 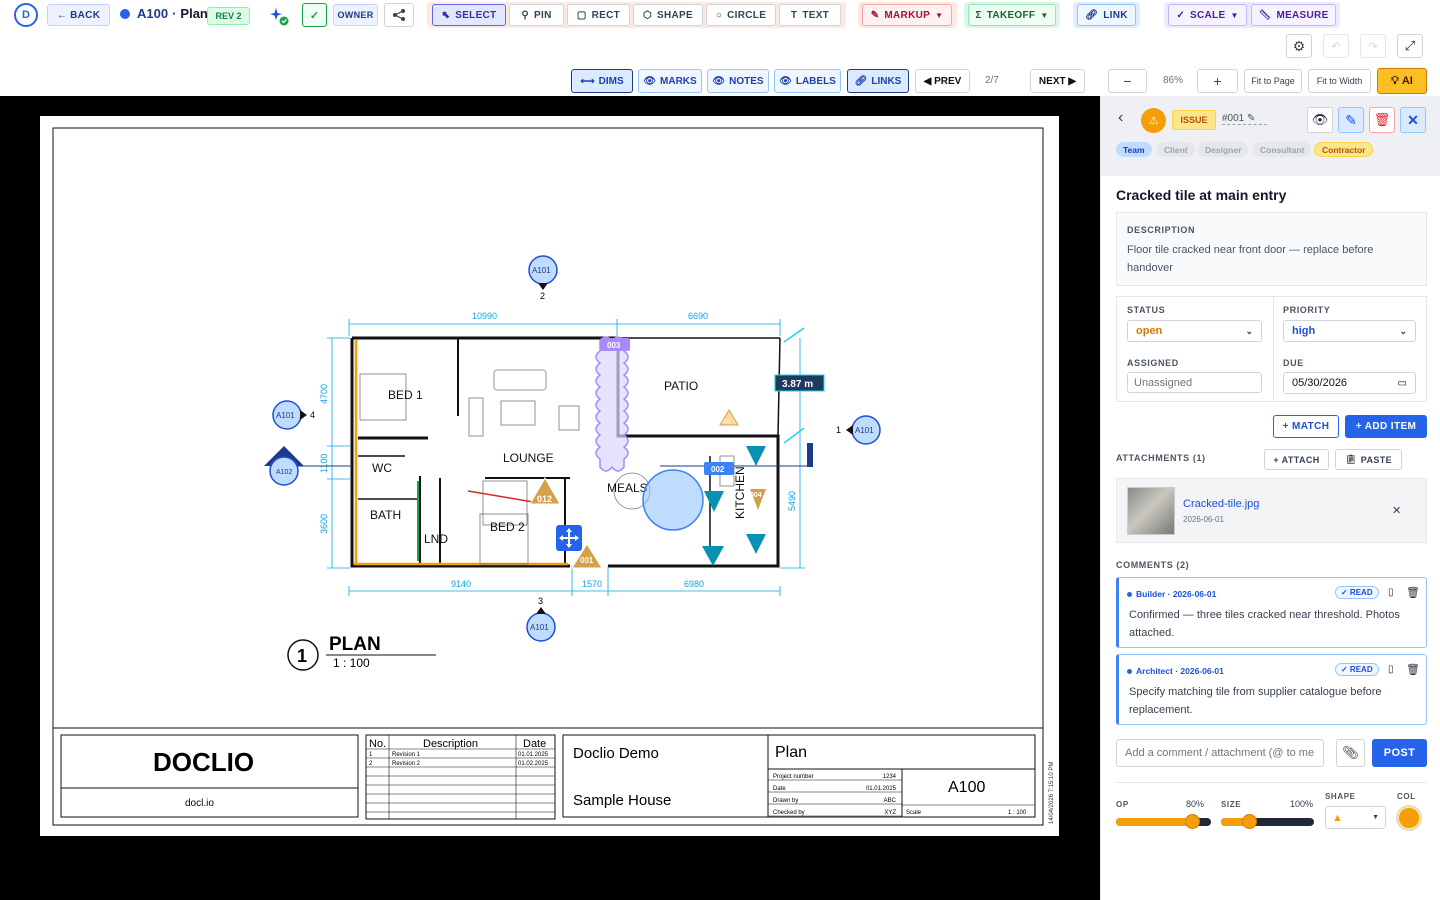 What do you see at coordinates (942, 81) in the screenshot?
I see `prev-page-button: ◀ PREV` at bounding box center [942, 81].